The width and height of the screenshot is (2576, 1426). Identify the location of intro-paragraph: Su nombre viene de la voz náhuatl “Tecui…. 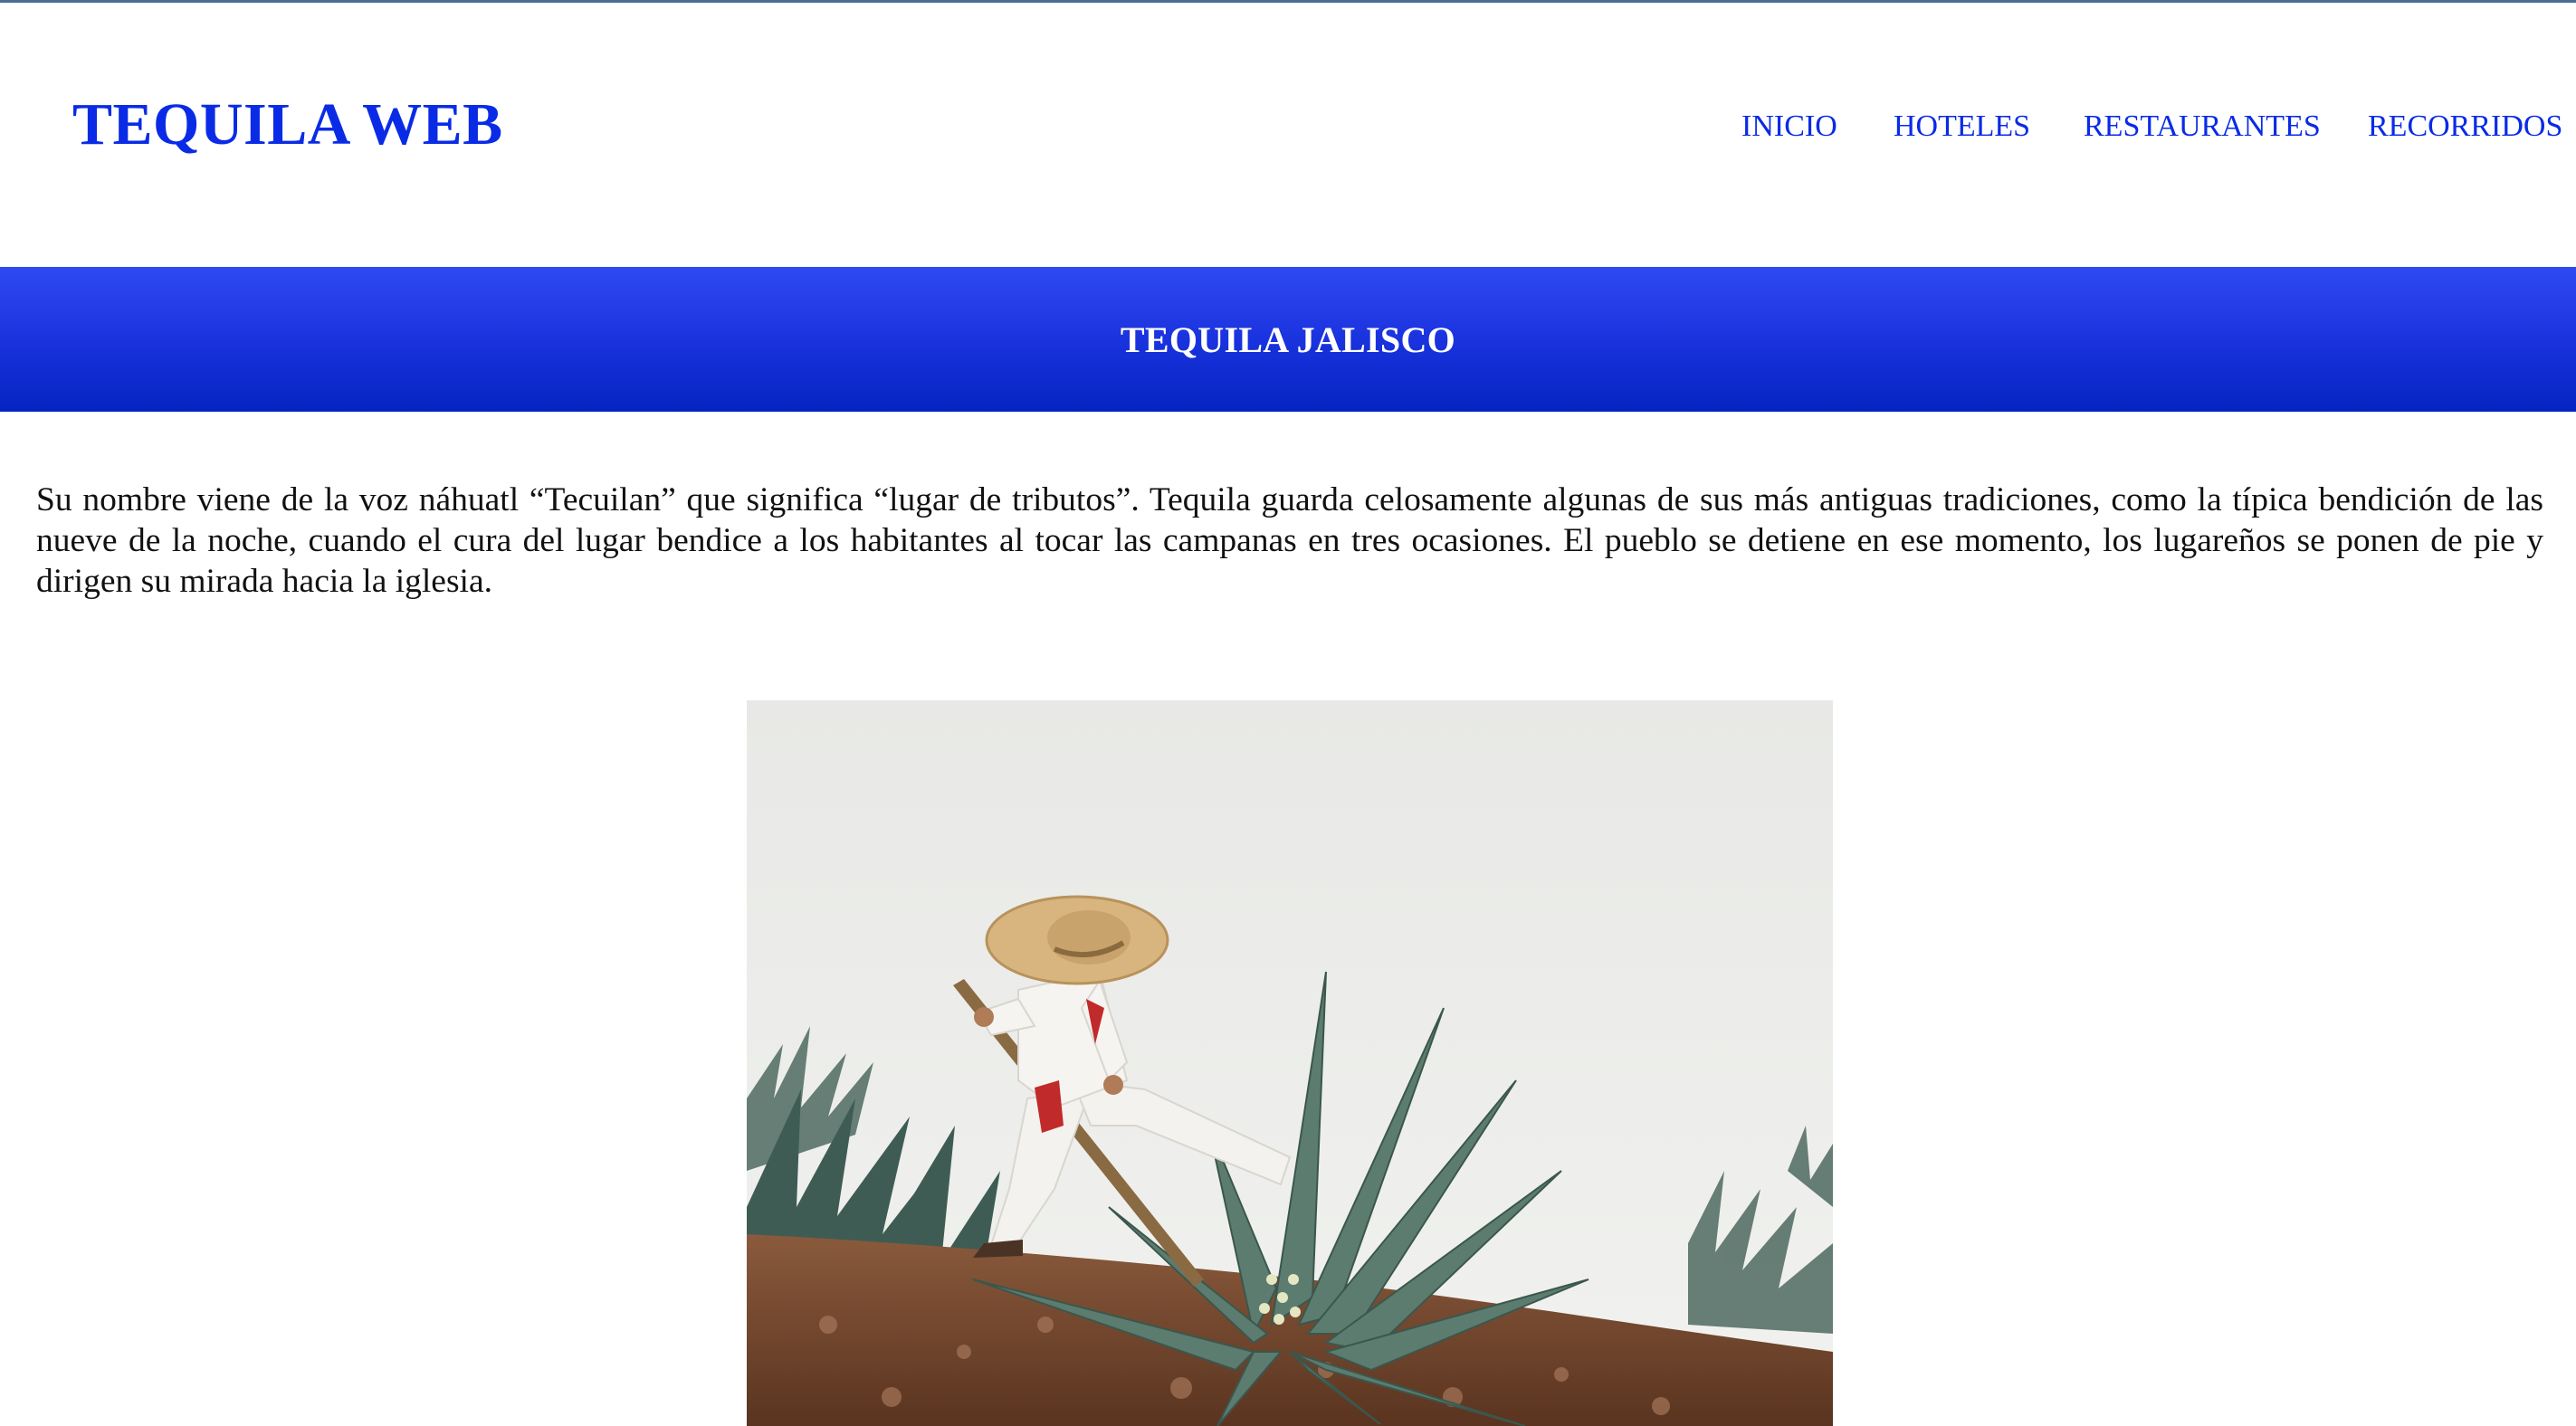
(1289, 540).